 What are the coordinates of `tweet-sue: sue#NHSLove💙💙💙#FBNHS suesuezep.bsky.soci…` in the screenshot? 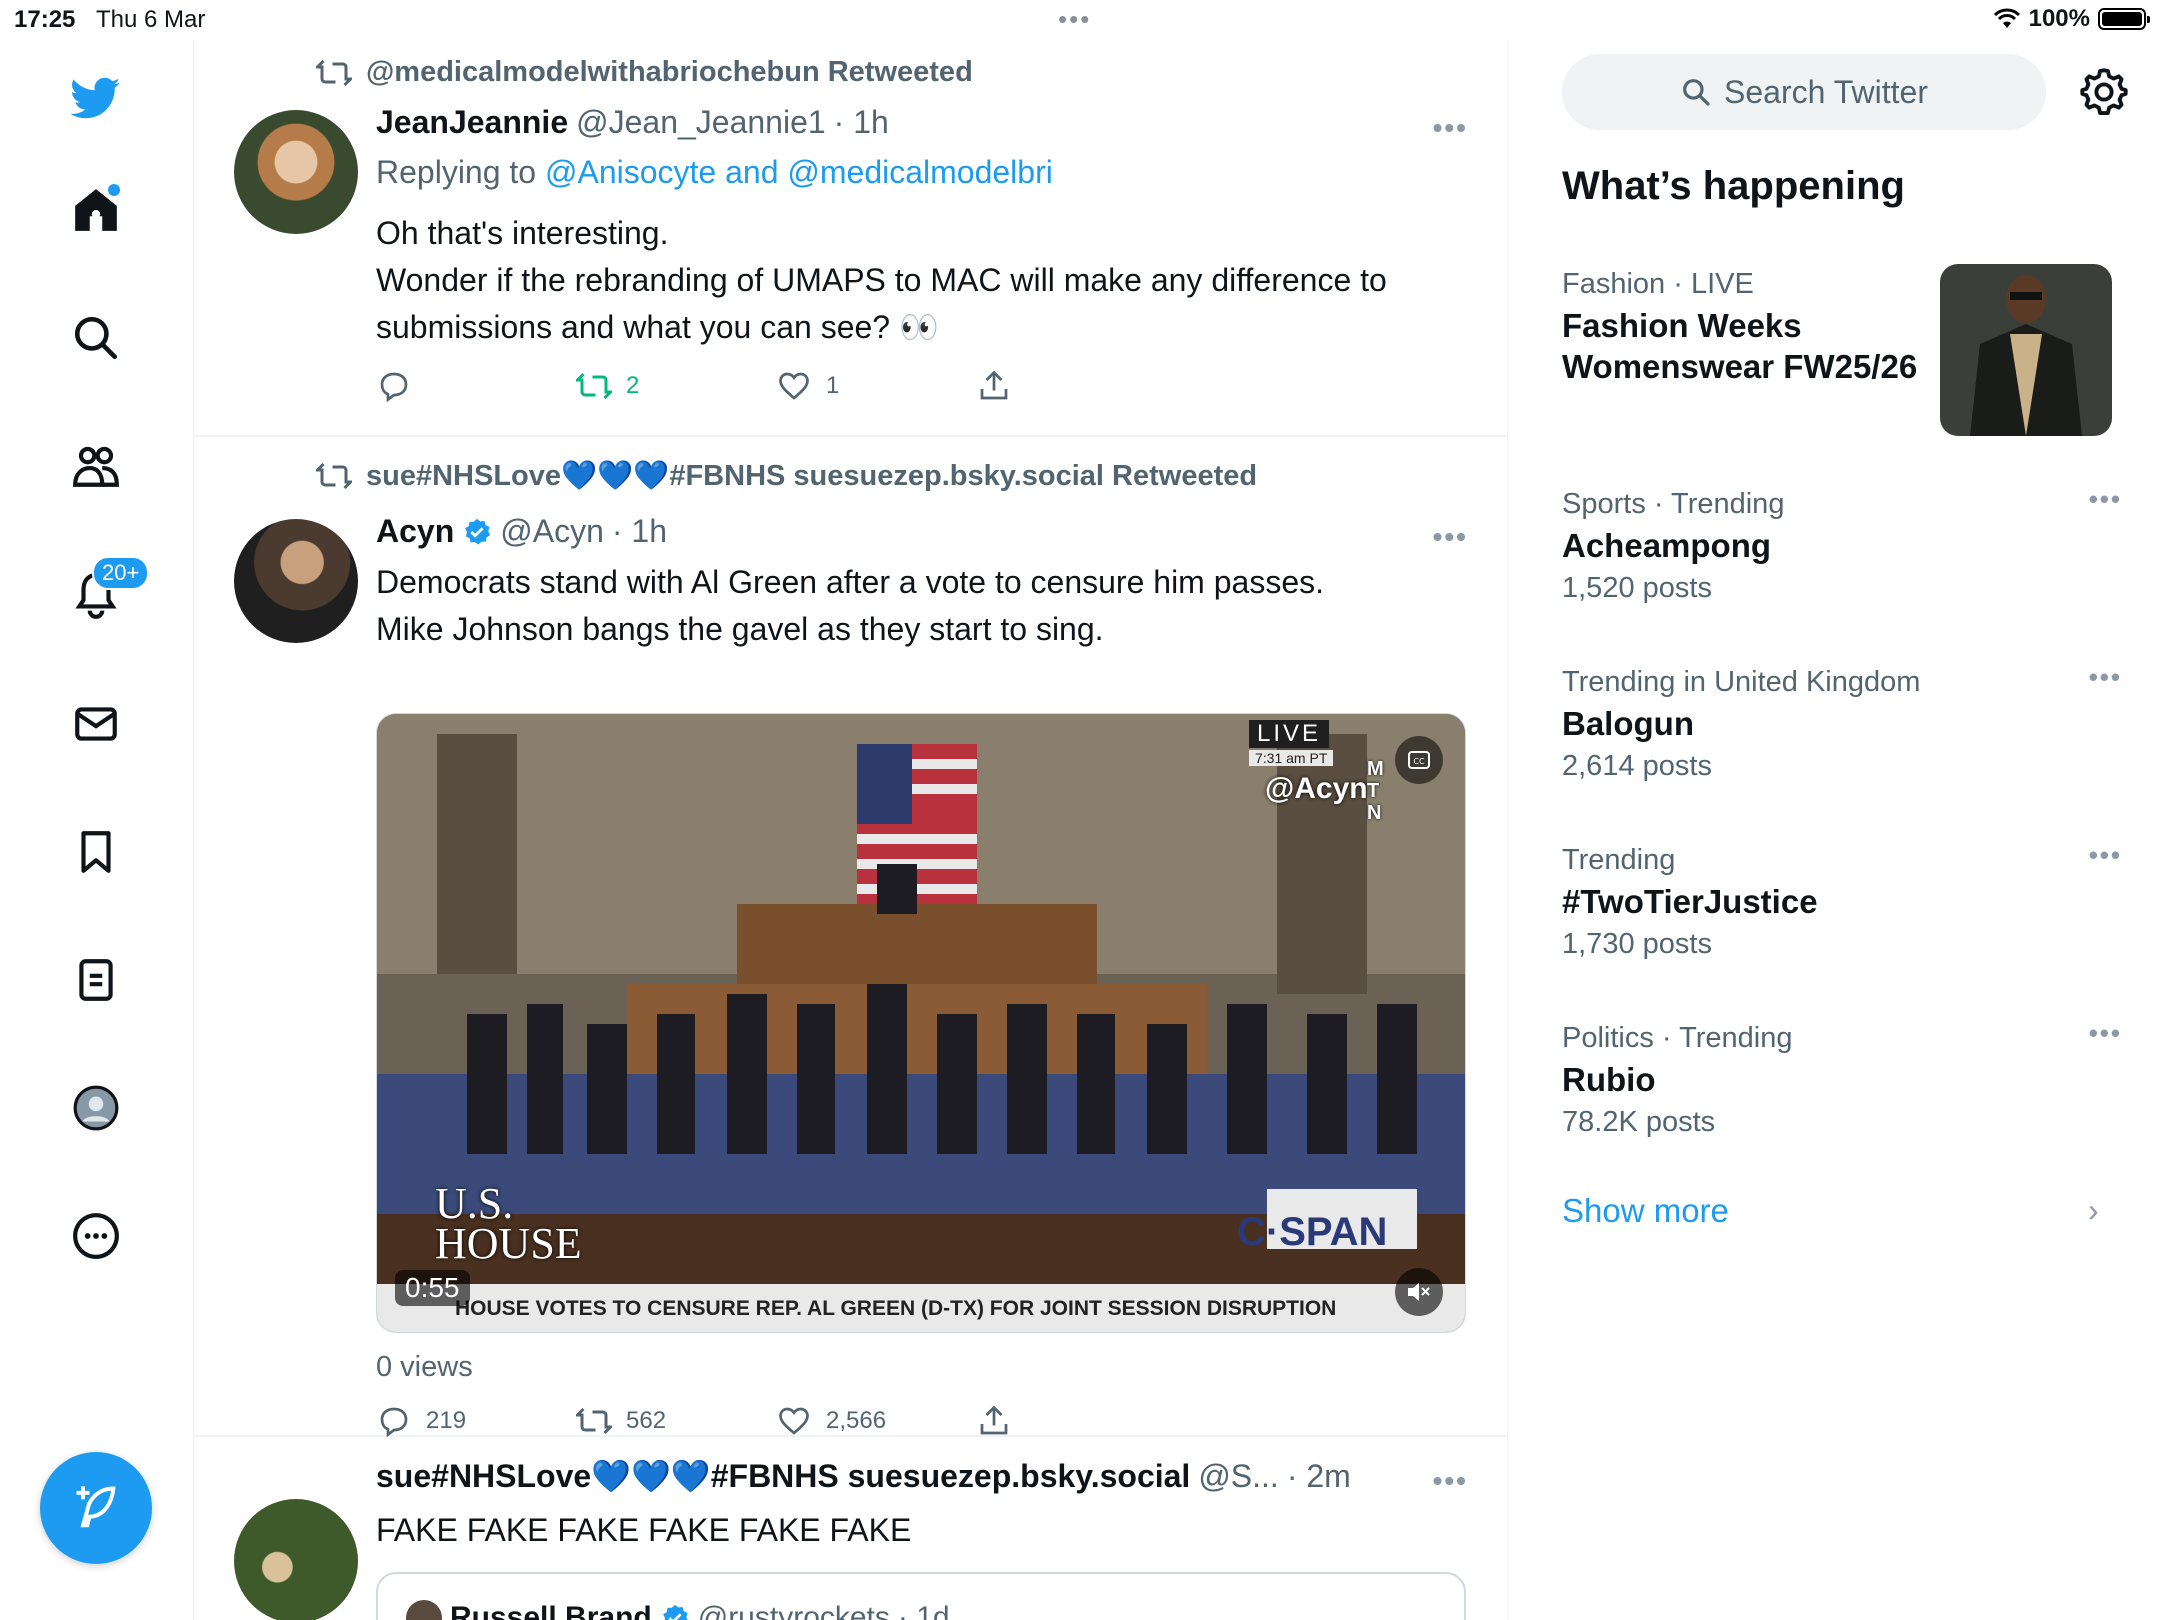 It's located at (850, 1528).